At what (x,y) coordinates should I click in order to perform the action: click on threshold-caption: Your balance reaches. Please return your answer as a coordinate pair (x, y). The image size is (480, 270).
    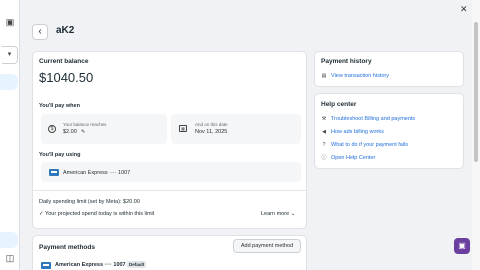
    Looking at the image, I should click on (85, 124).